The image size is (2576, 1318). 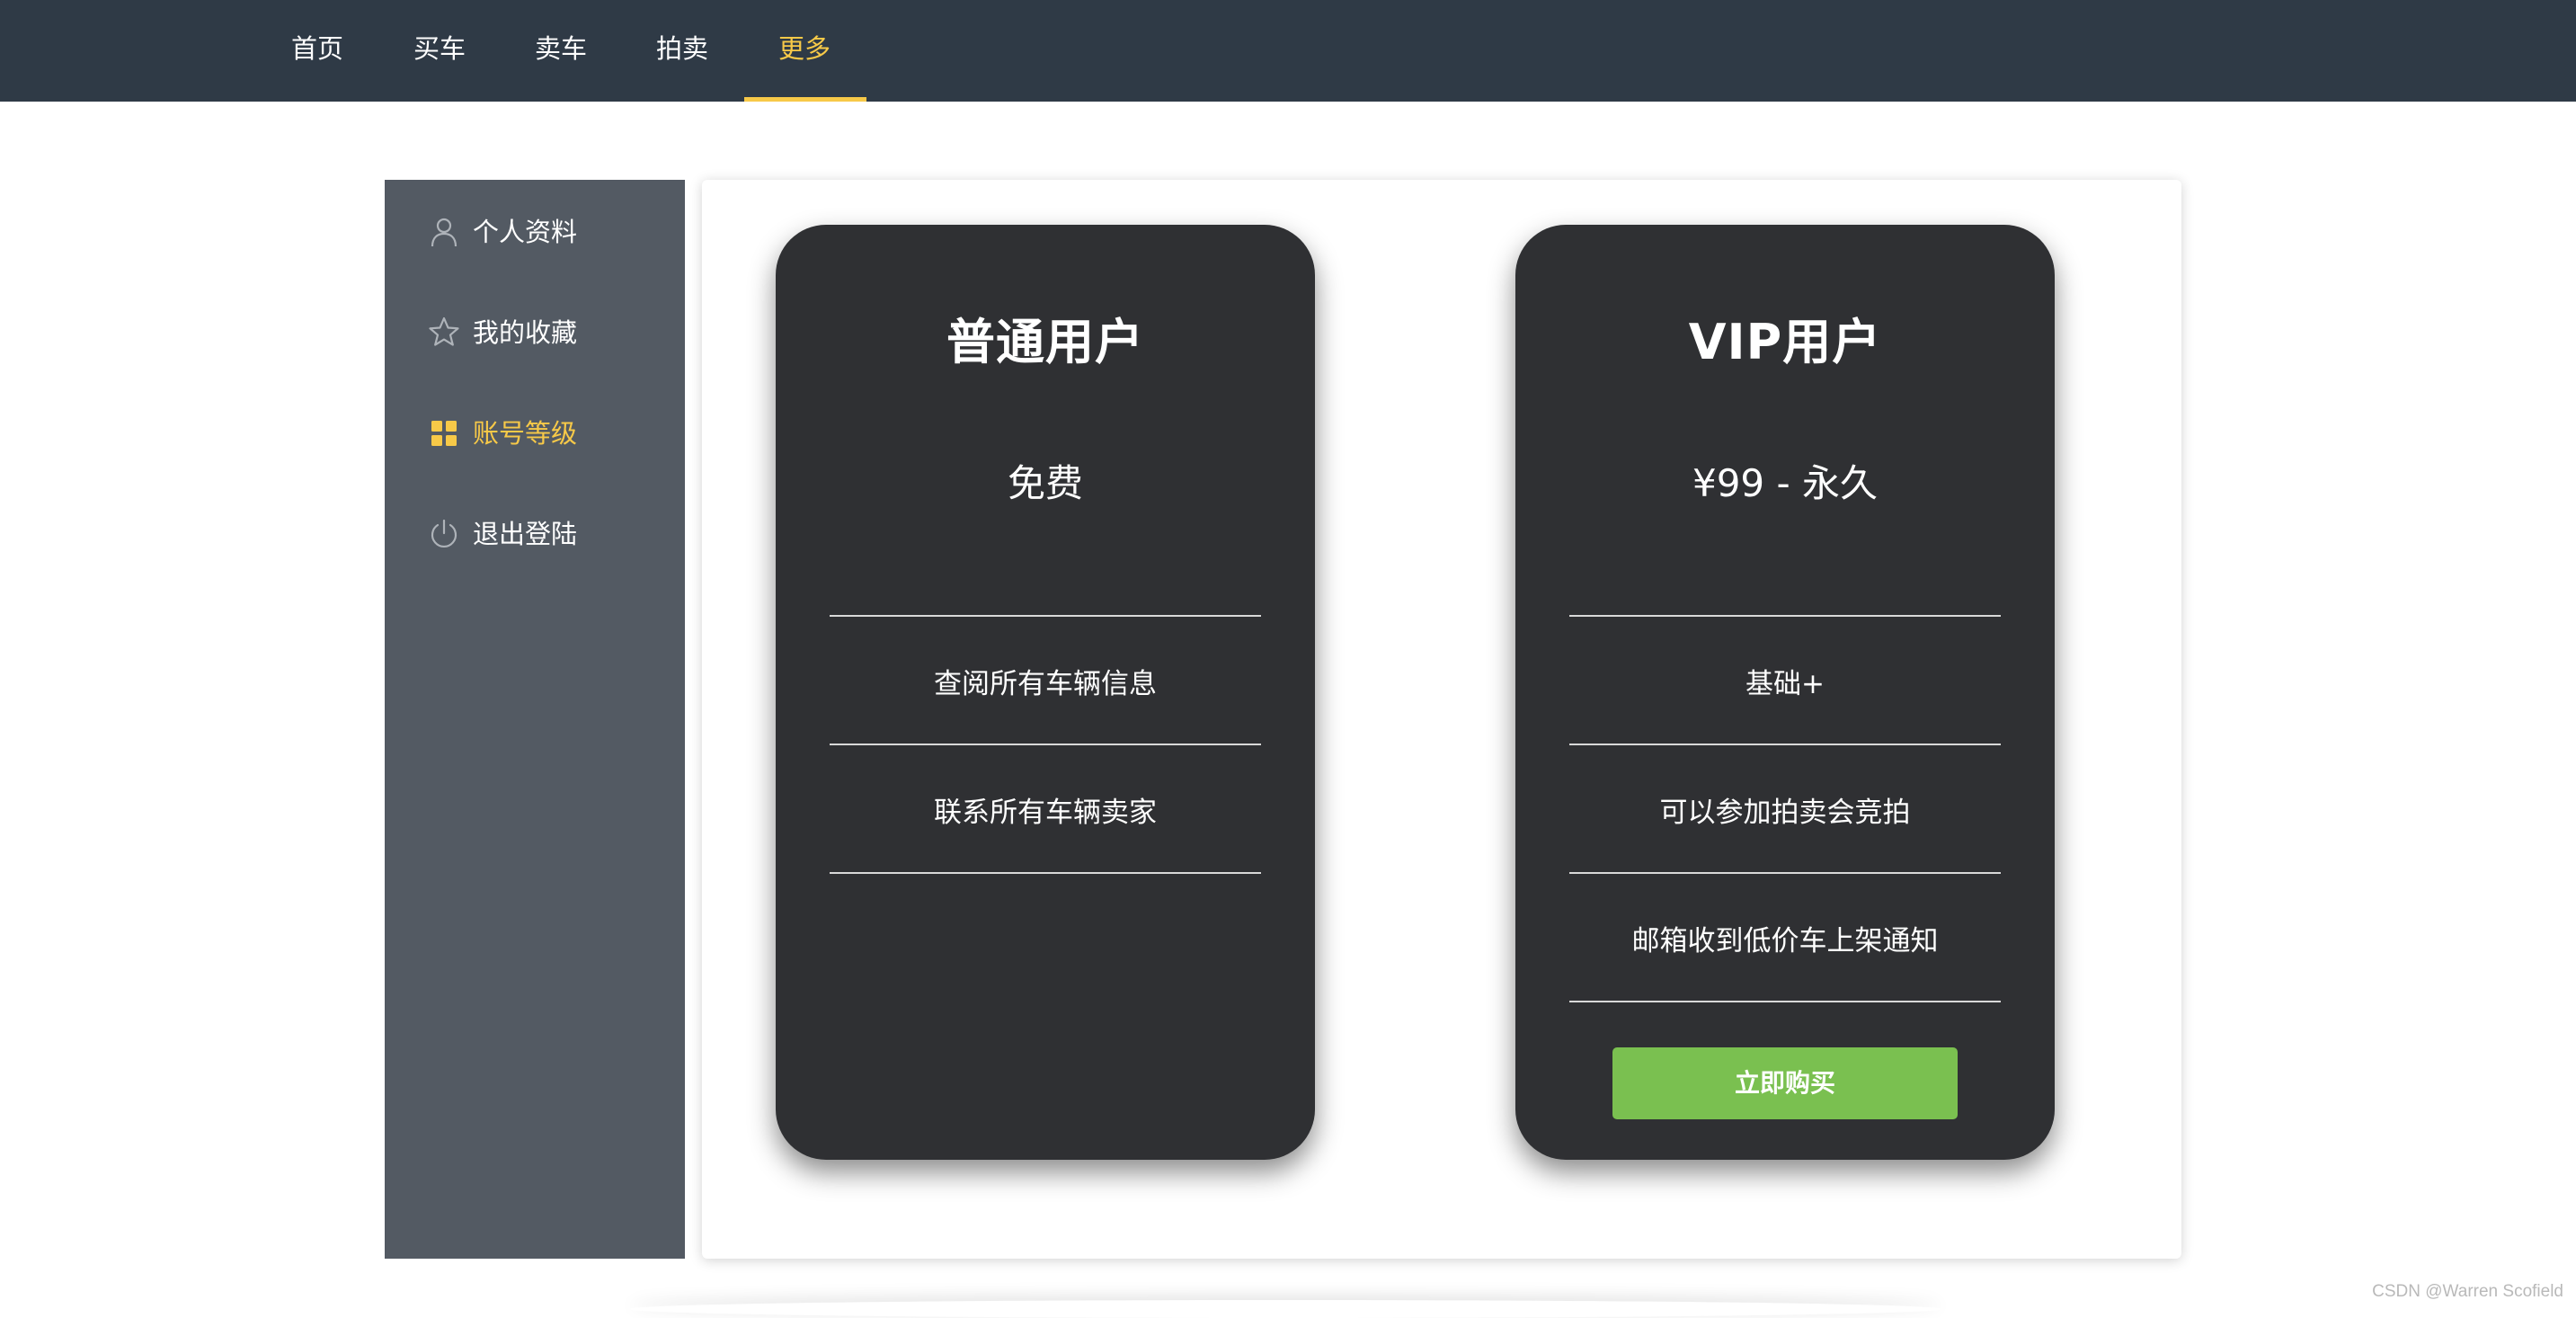 I want to click on nav-active-indicator, so click(x=805, y=99).